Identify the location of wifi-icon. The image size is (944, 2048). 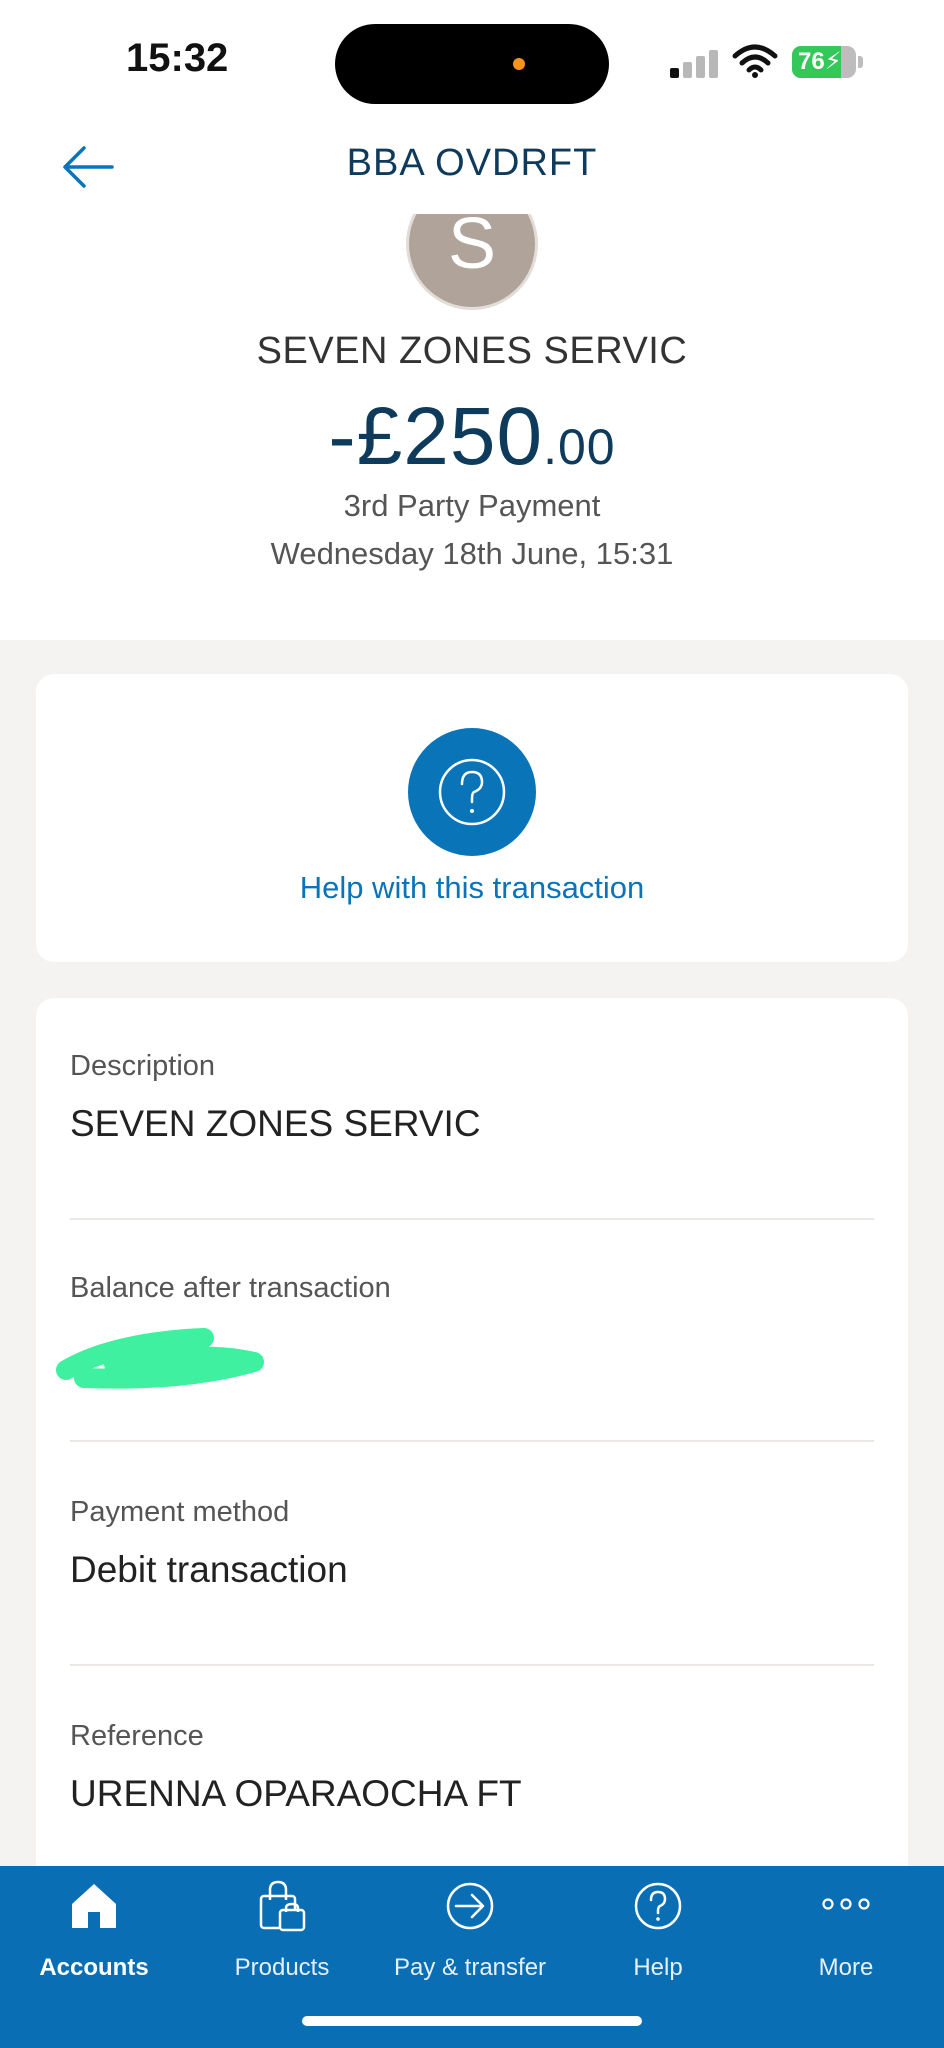
(755, 61).